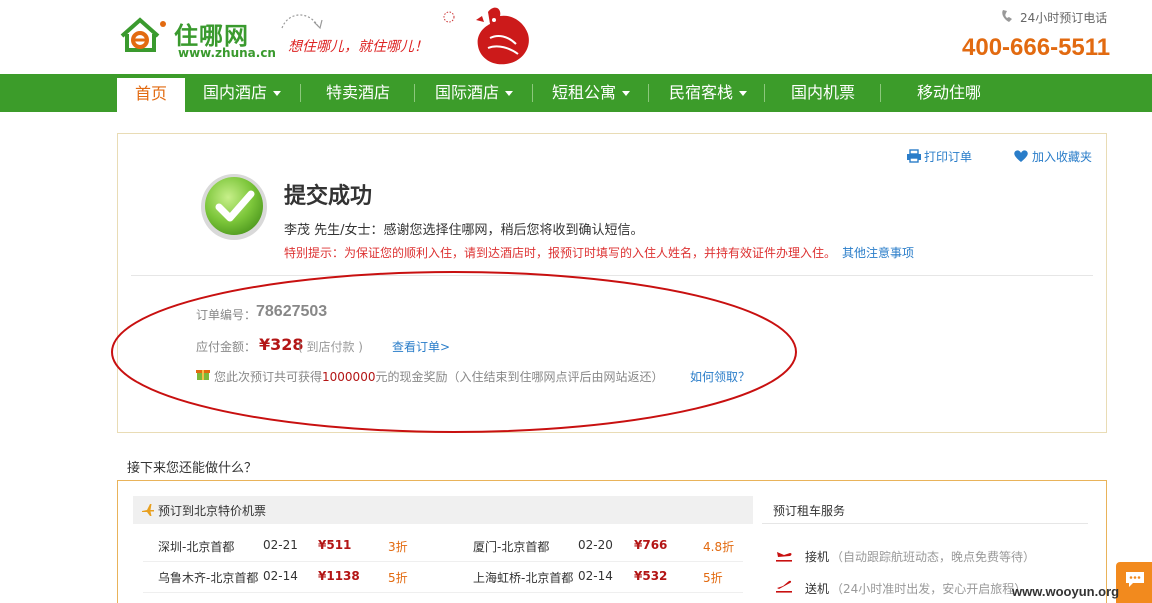 The width and height of the screenshot is (1152, 603). Describe the element at coordinates (1064, 18) in the screenshot. I see `hotline-label: 24小时预订电话` at that location.